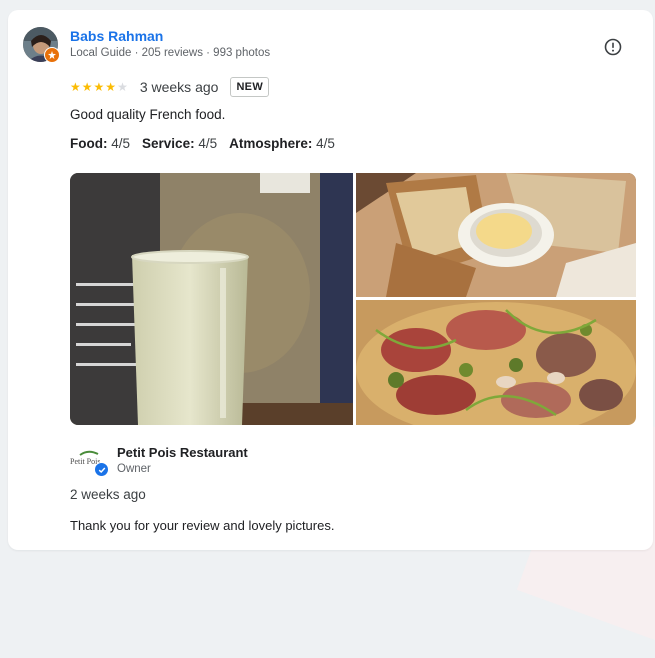  I want to click on owner-role: Owner, so click(134, 469).